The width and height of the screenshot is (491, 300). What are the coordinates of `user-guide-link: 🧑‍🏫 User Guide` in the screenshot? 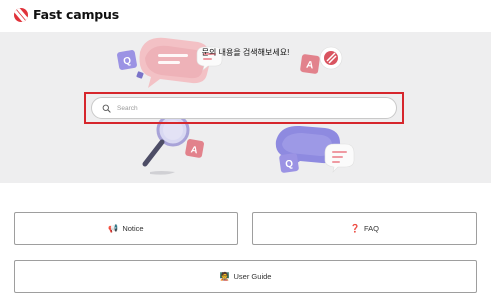 It's located at (245, 276).